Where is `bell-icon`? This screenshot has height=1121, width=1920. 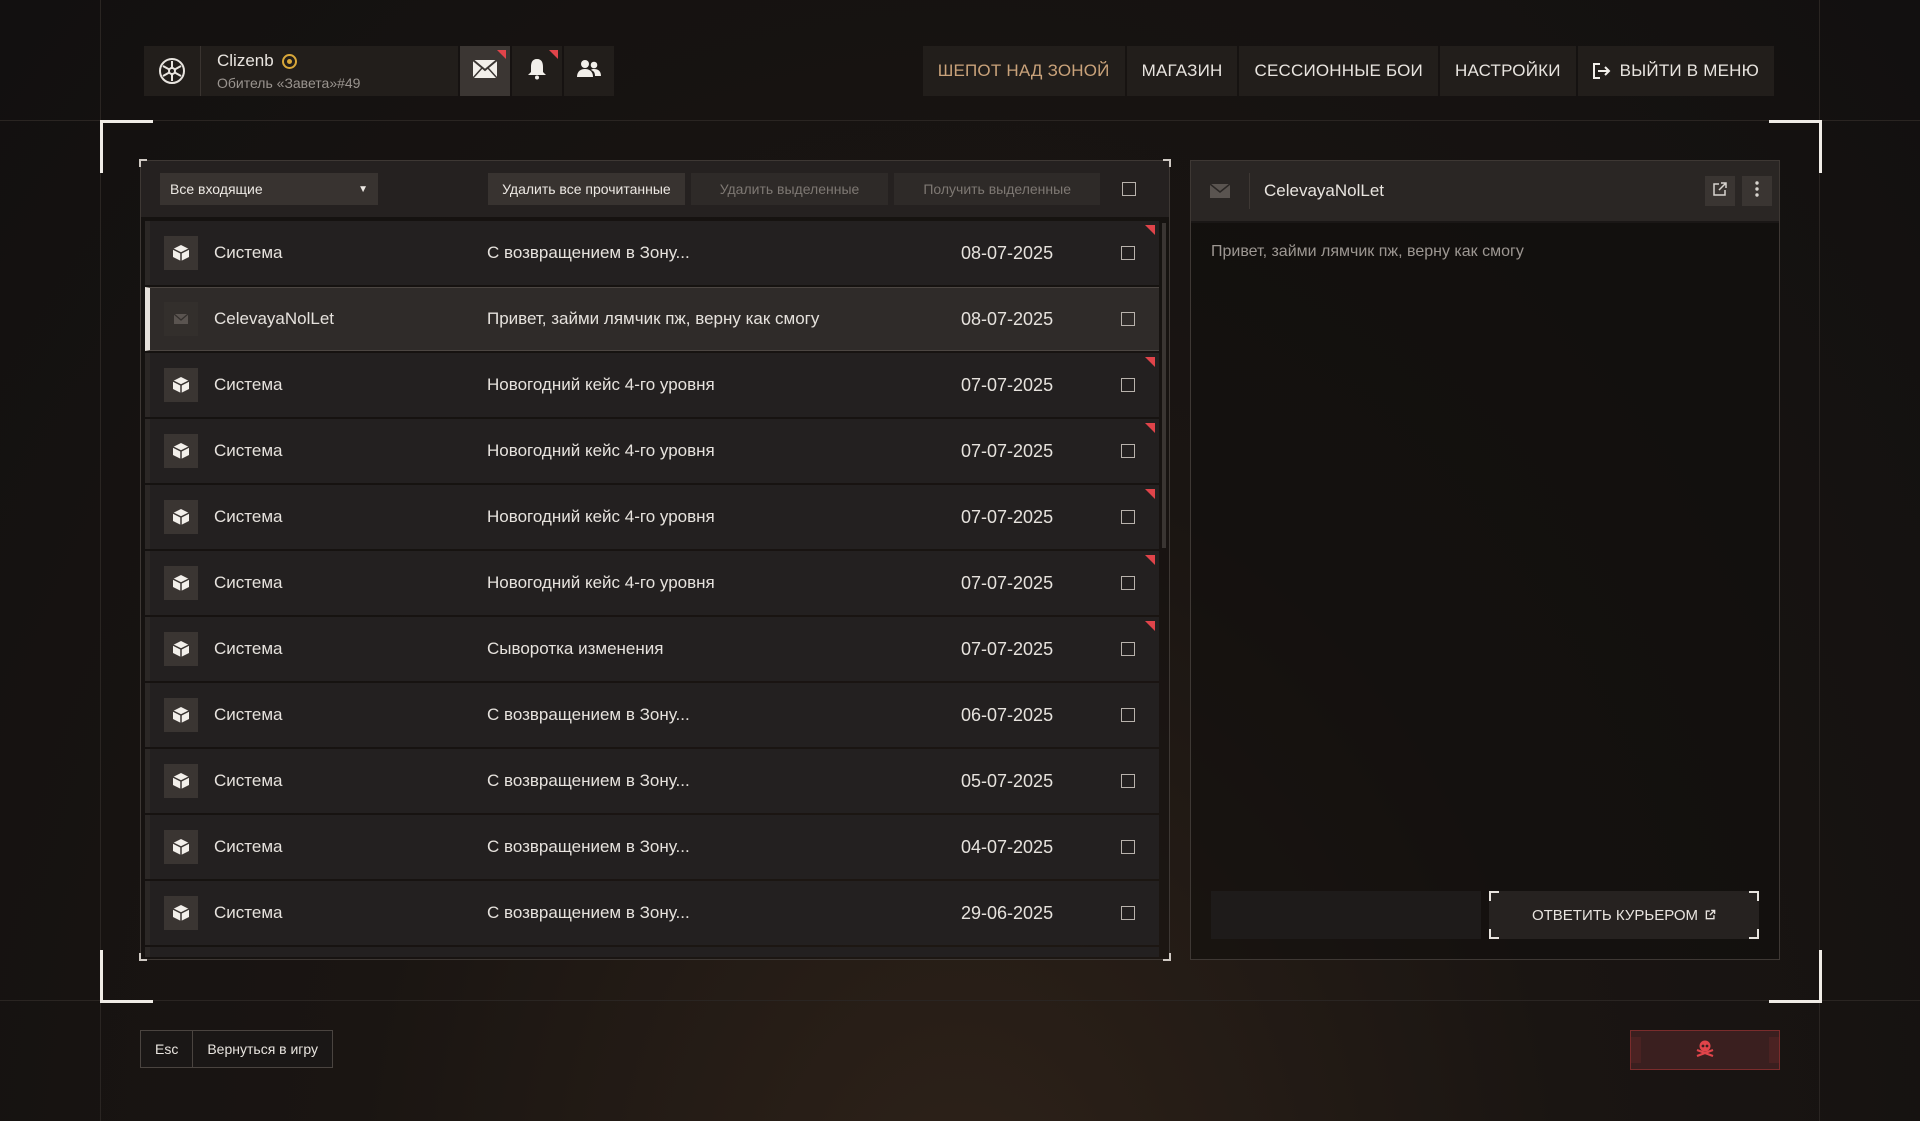
bell-icon is located at coordinates (537, 71).